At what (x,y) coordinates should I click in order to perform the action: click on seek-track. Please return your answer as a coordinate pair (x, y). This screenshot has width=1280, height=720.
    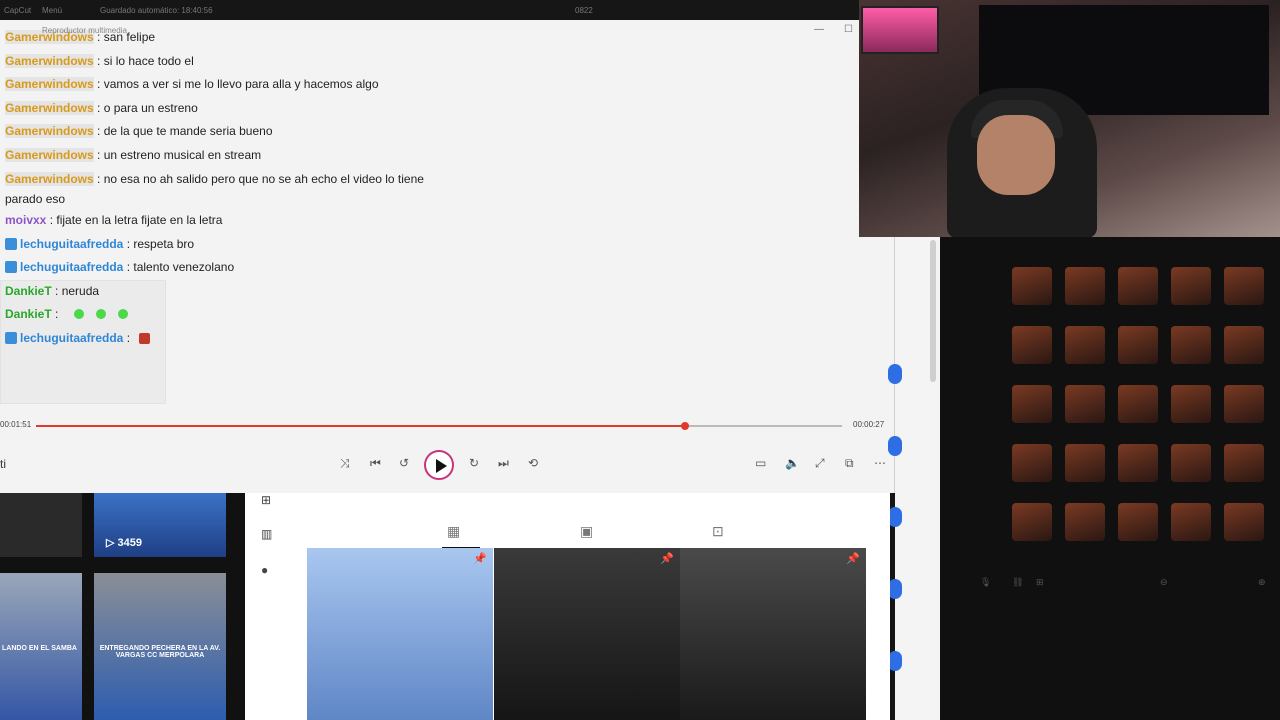
    Looking at the image, I should click on (439, 426).